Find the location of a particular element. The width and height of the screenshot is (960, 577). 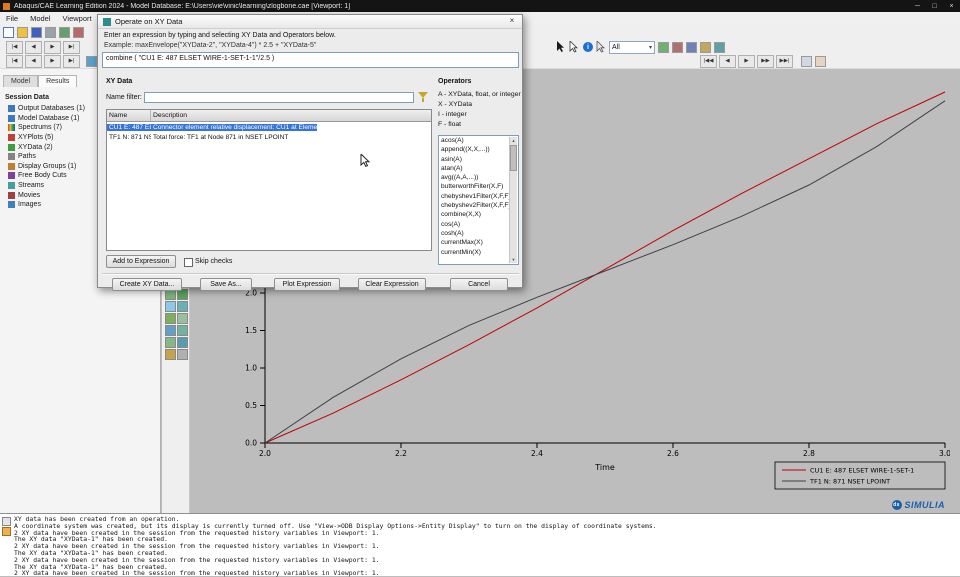

select-cursor-icon is located at coordinates (561, 47).